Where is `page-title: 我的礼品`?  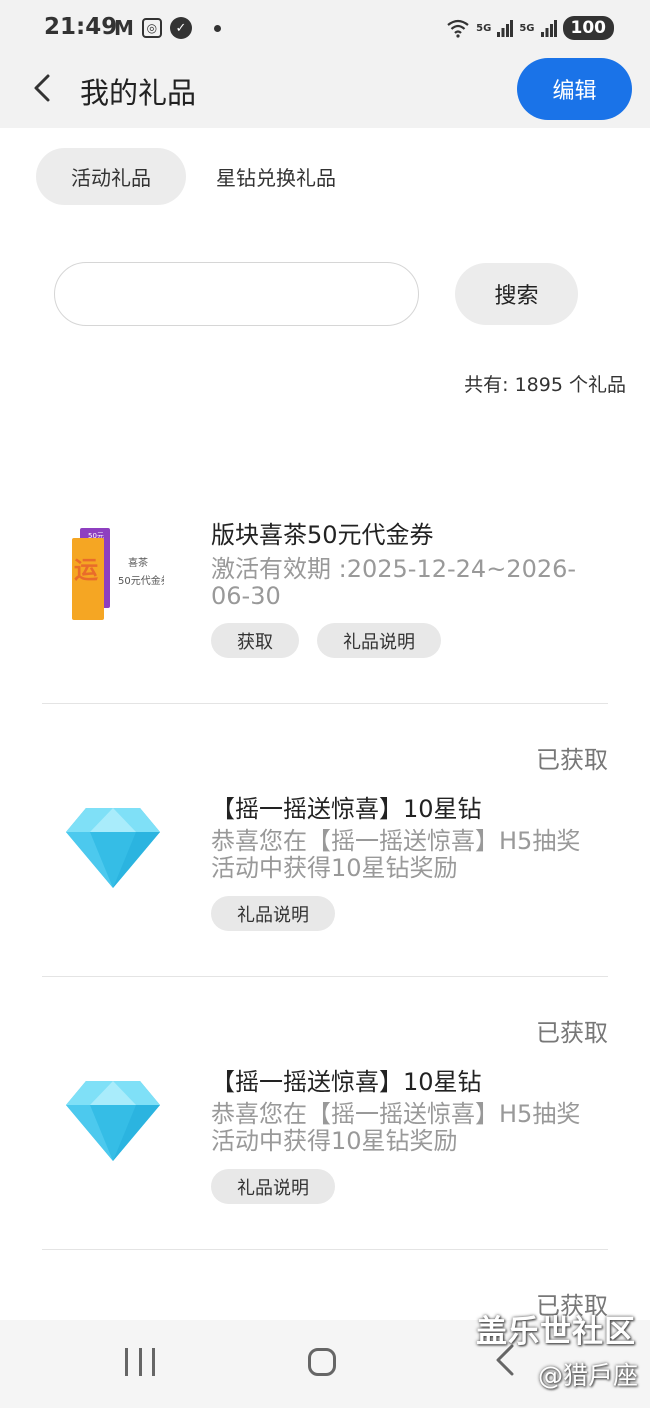
page-title: 我的礼品 is located at coordinates (138, 93).